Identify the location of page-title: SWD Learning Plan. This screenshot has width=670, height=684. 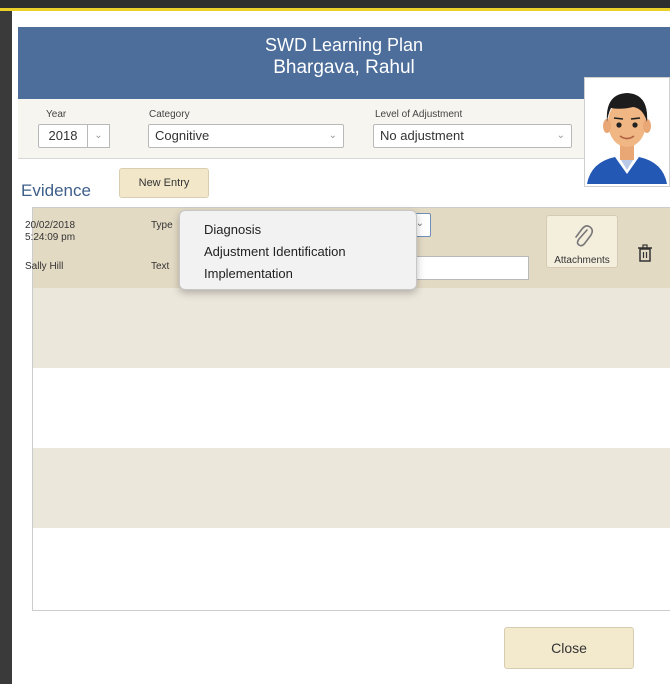
(344, 45).